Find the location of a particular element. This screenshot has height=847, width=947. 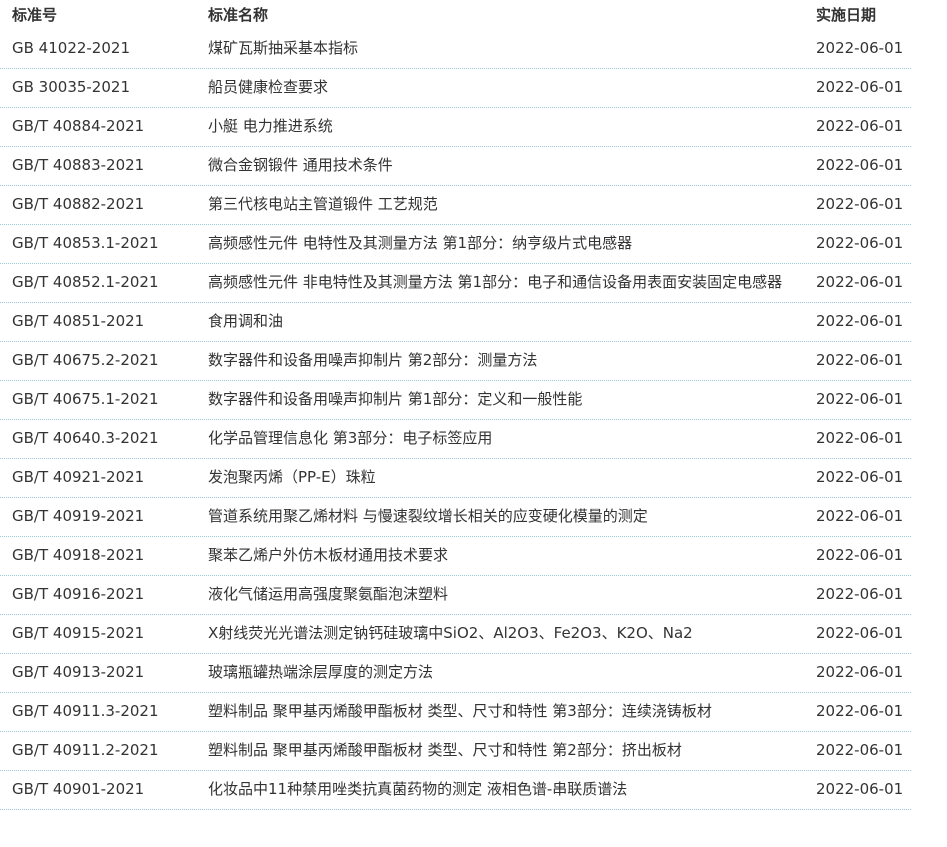

standard-name: 液化气储运用高强度聚氨酯泡沫塑料 is located at coordinates (505, 595).